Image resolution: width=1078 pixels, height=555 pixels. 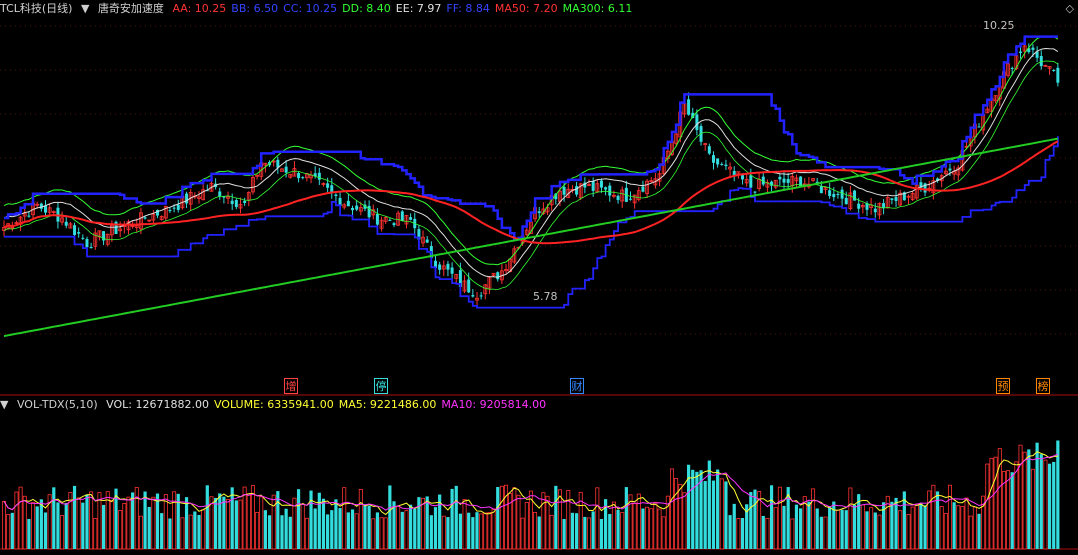 I want to click on indicator-name: 唐奇安加速度, so click(x=131, y=8).